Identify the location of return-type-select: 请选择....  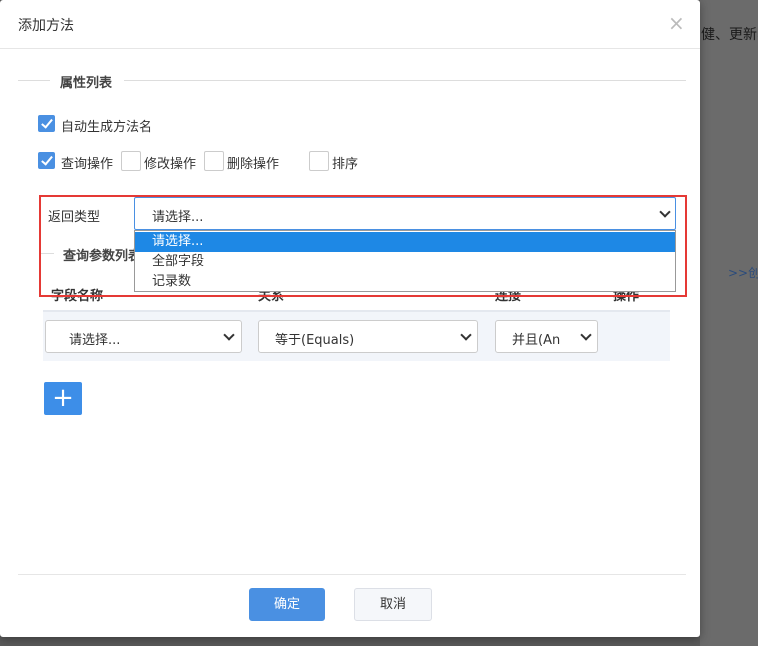
(405, 213).